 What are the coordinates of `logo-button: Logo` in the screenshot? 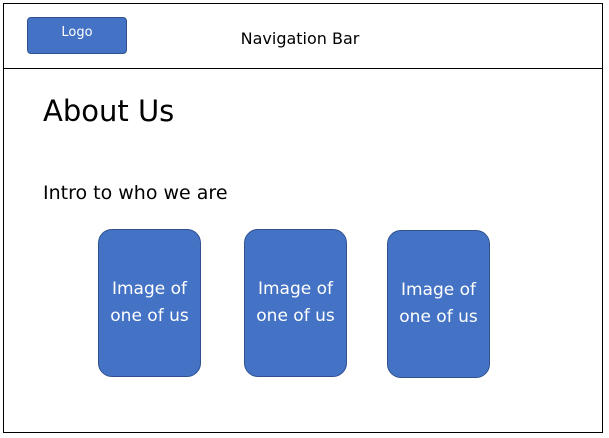 It's located at (77, 35).